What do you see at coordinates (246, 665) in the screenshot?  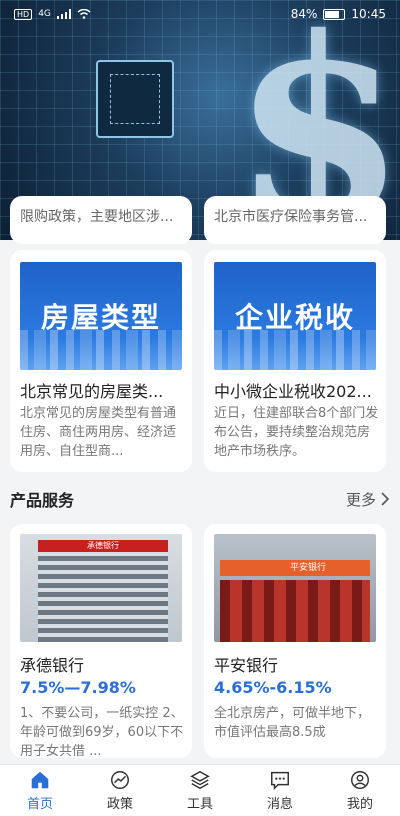 I see `product-name: 平安银行` at bounding box center [246, 665].